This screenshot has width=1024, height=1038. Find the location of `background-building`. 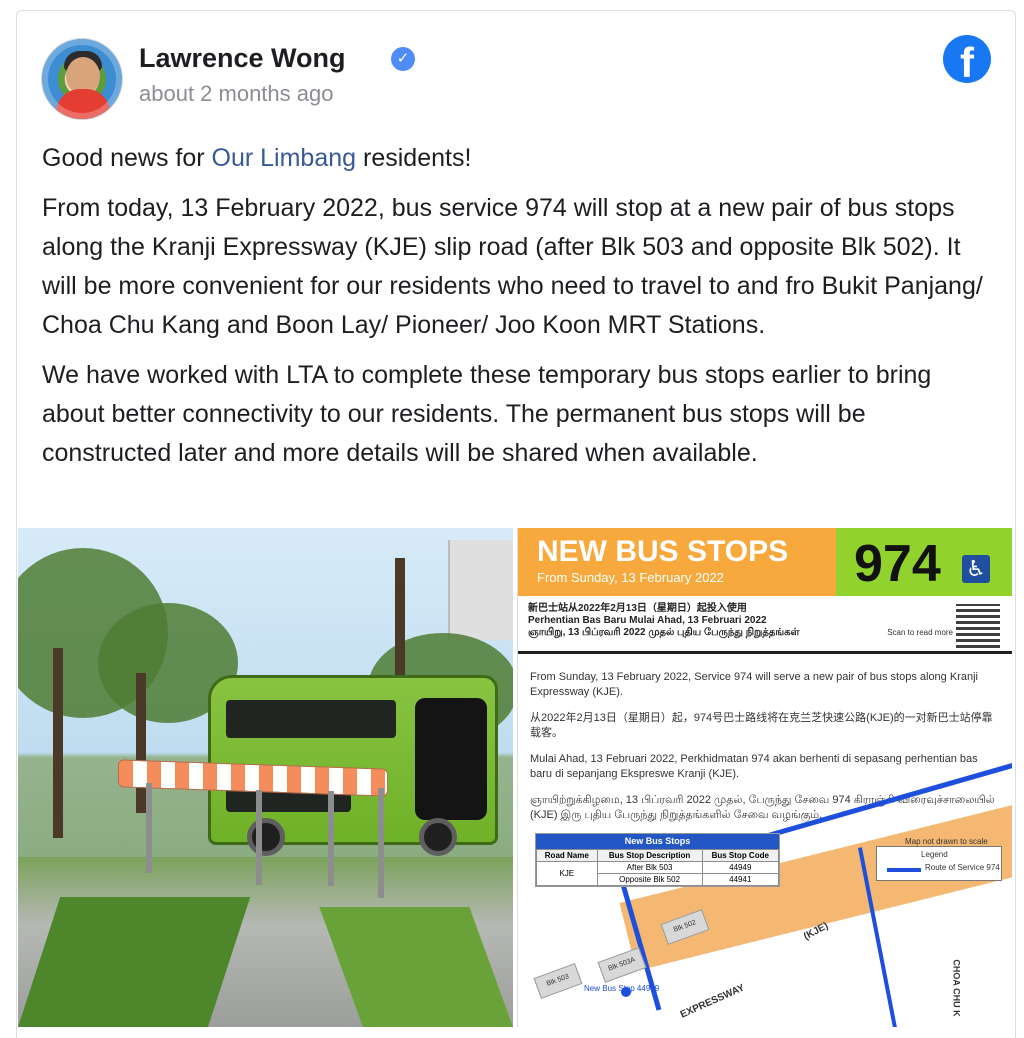

background-building is located at coordinates (480, 590).